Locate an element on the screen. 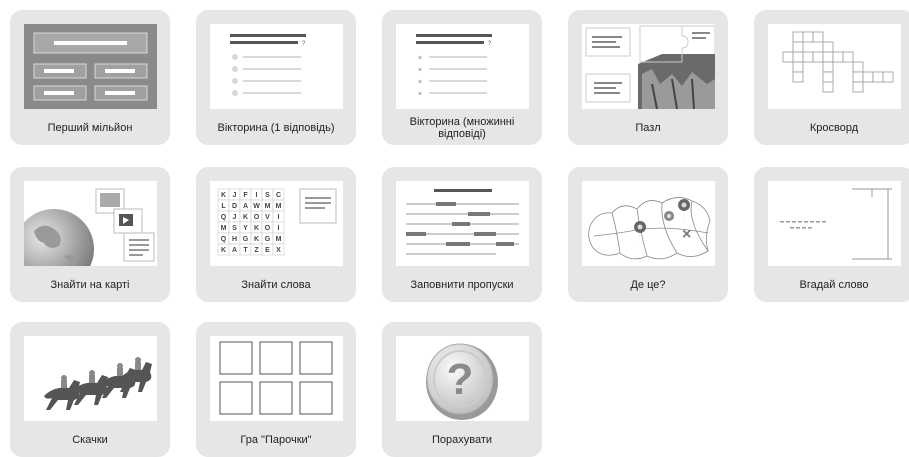 Image resolution: width=909 pixels, height=457 pixels. tile-guess-word: Вгадай слово is located at coordinates (831, 234).